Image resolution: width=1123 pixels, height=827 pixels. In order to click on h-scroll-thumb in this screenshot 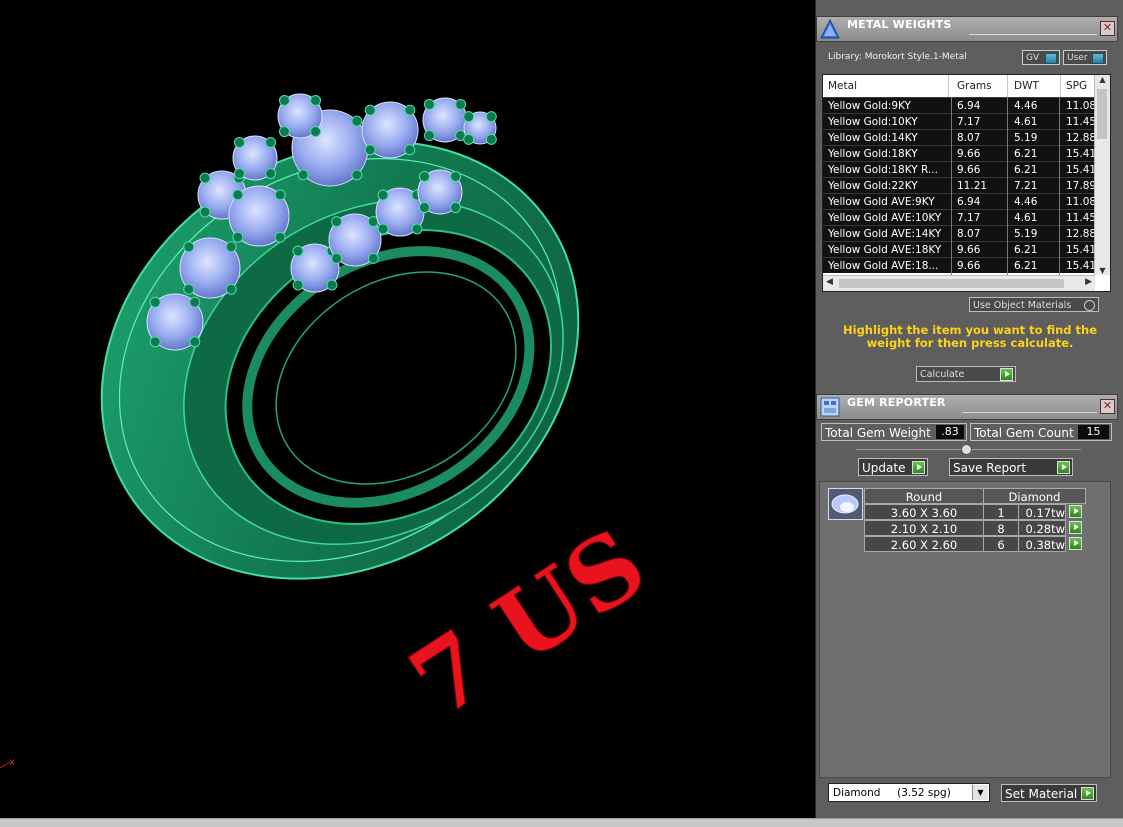, I will do `click(951, 283)`.